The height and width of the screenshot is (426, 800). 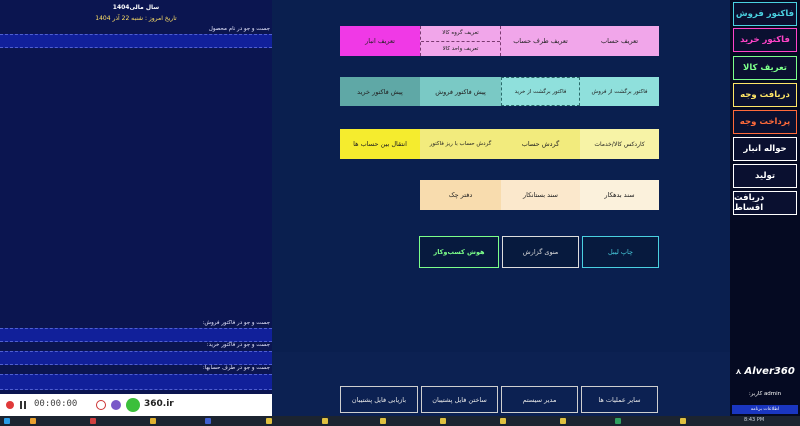 What do you see at coordinates (133, 405) in the screenshot?
I see `speaker-icon` at bounding box center [133, 405].